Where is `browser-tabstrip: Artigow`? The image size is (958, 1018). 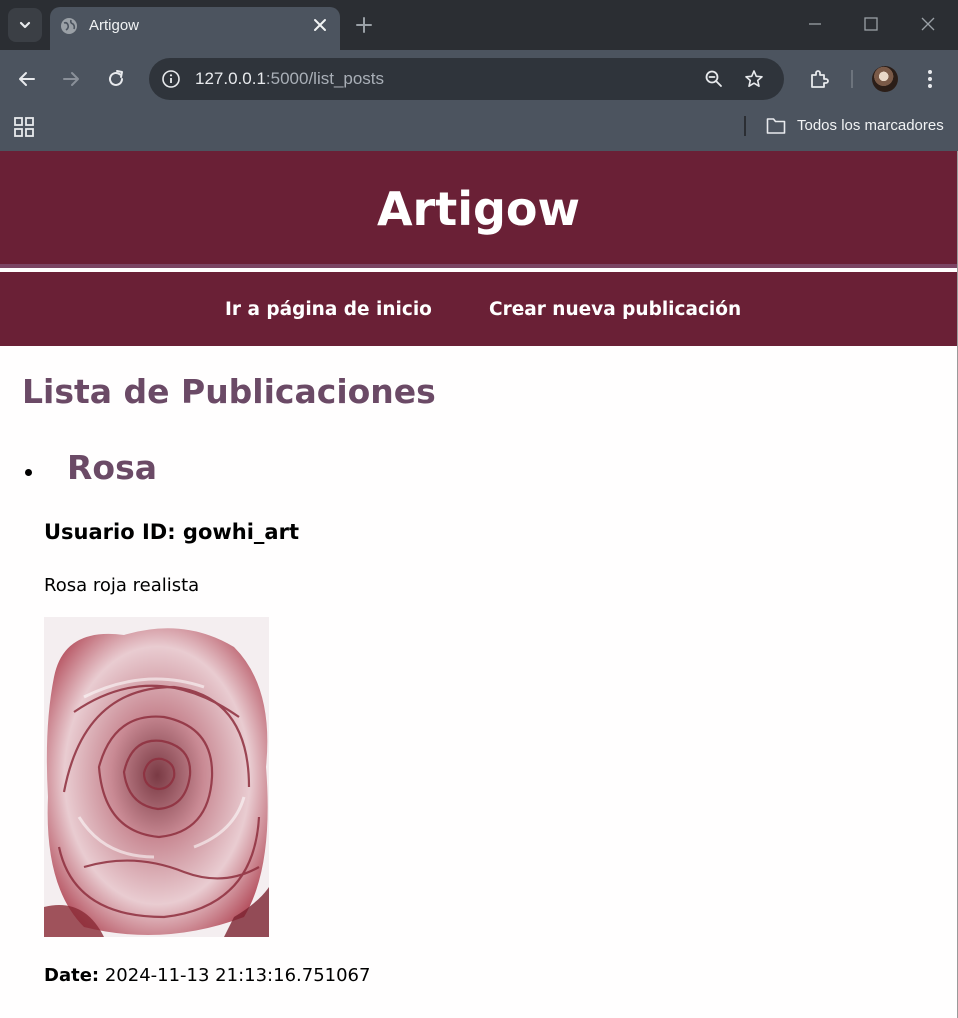
browser-tabstrip: Artigow is located at coordinates (479, 25).